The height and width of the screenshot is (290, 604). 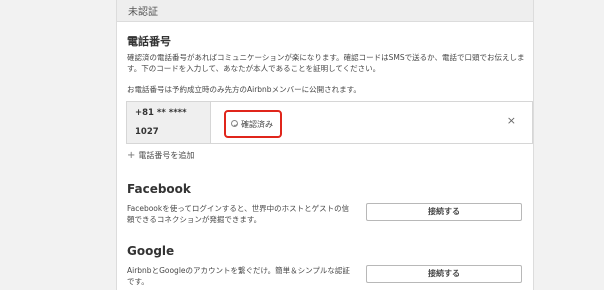 I want to click on facebook-connect-button: 接続する, so click(x=444, y=212).